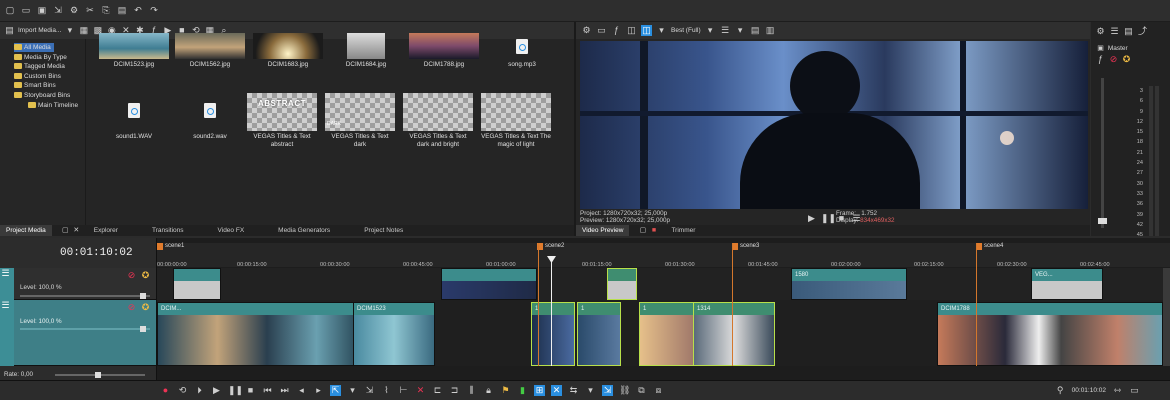 The width and height of the screenshot is (1170, 400). What do you see at coordinates (522, 390) in the screenshot?
I see `region-icon: ▮` at bounding box center [522, 390].